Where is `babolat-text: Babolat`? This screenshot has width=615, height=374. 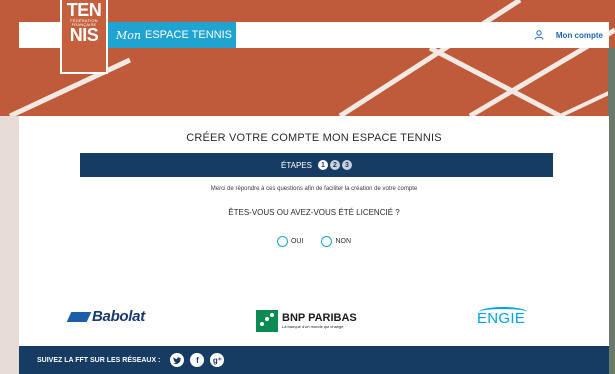 babolat-text: Babolat is located at coordinates (118, 316).